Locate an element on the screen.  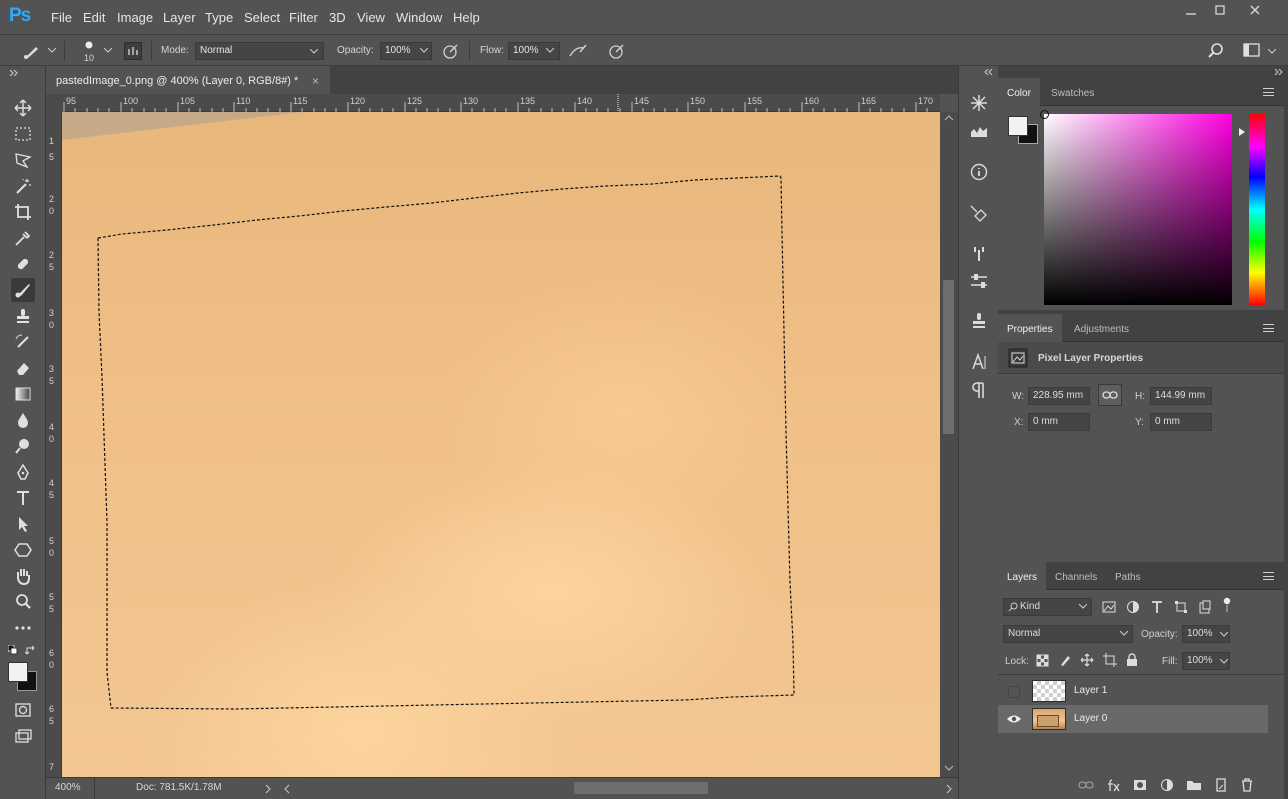
magic-wand-tool is located at coordinates (23, 186).